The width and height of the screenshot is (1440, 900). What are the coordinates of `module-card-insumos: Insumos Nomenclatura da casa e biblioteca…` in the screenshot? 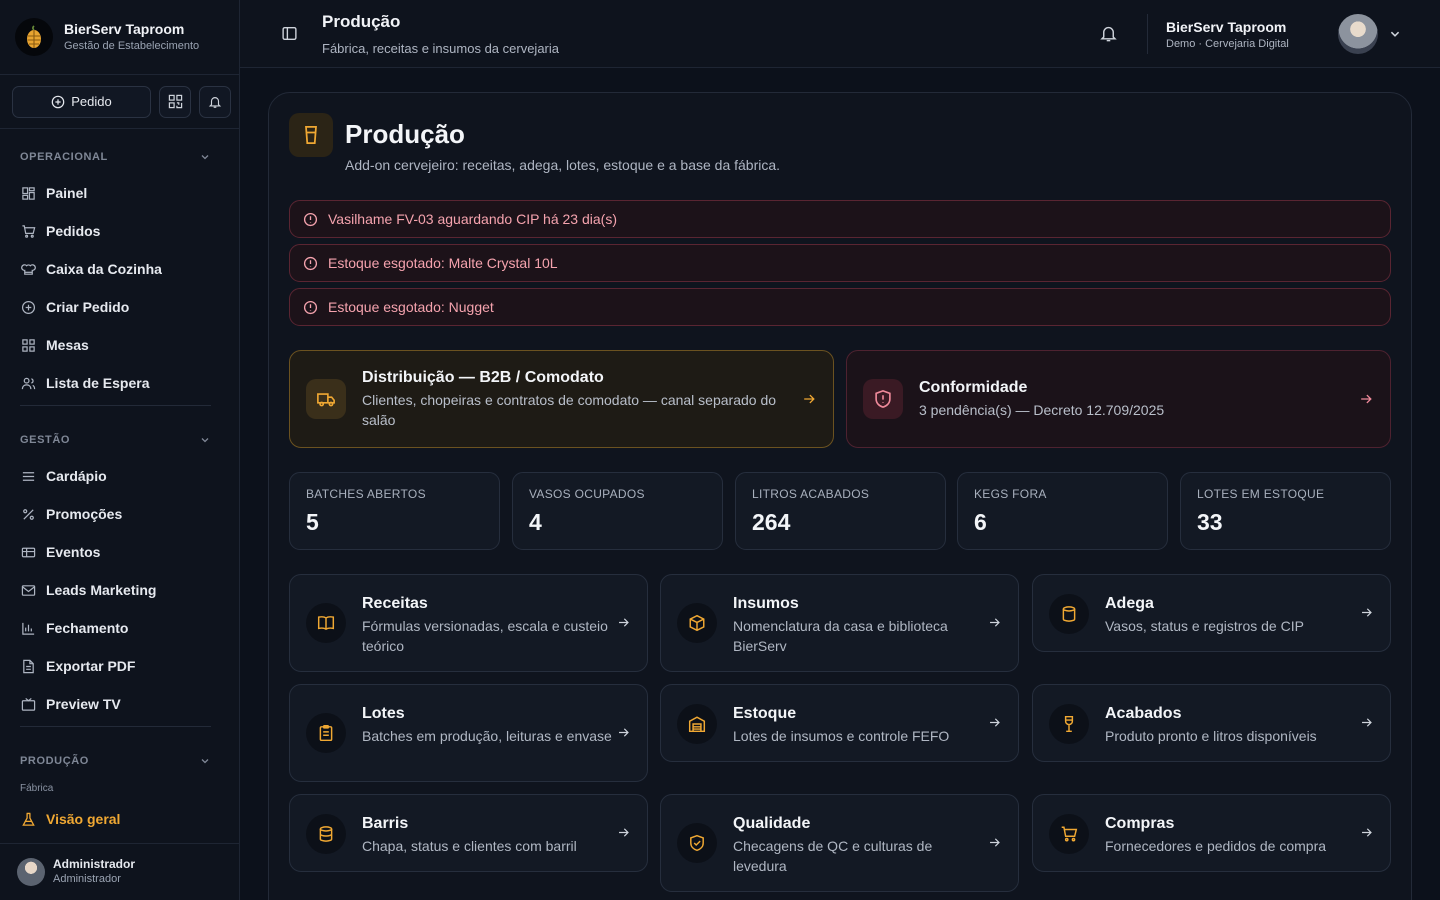 It's located at (839, 623).